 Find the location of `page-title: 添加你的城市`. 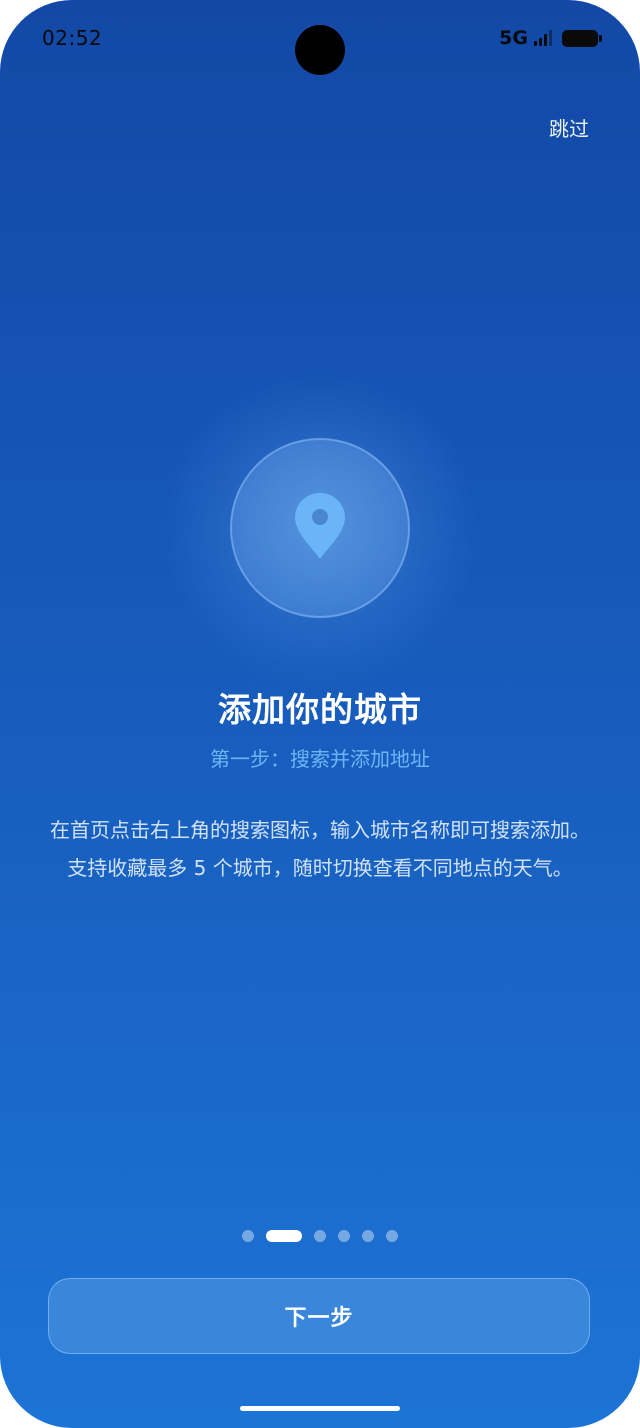

page-title: 添加你的城市 is located at coordinates (320, 709).